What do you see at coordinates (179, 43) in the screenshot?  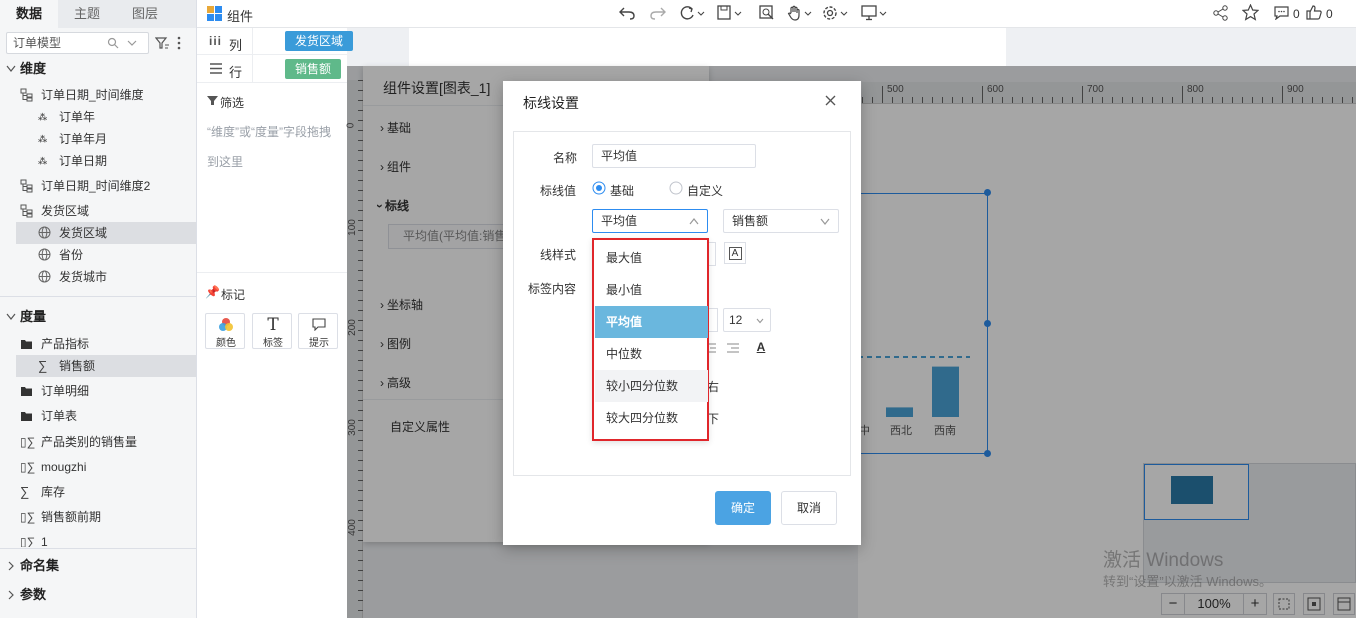 I see `more-icon` at bounding box center [179, 43].